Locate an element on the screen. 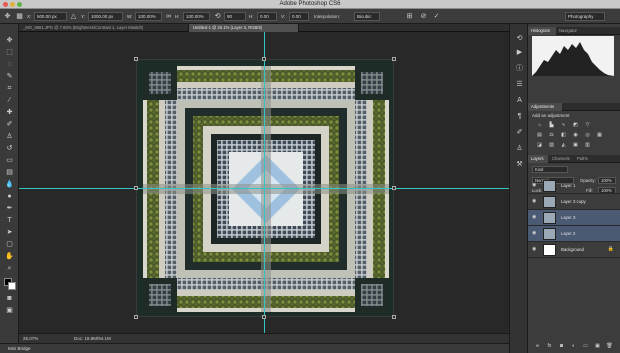  tab-adjustments: Adjustments is located at coordinates (545, 107).